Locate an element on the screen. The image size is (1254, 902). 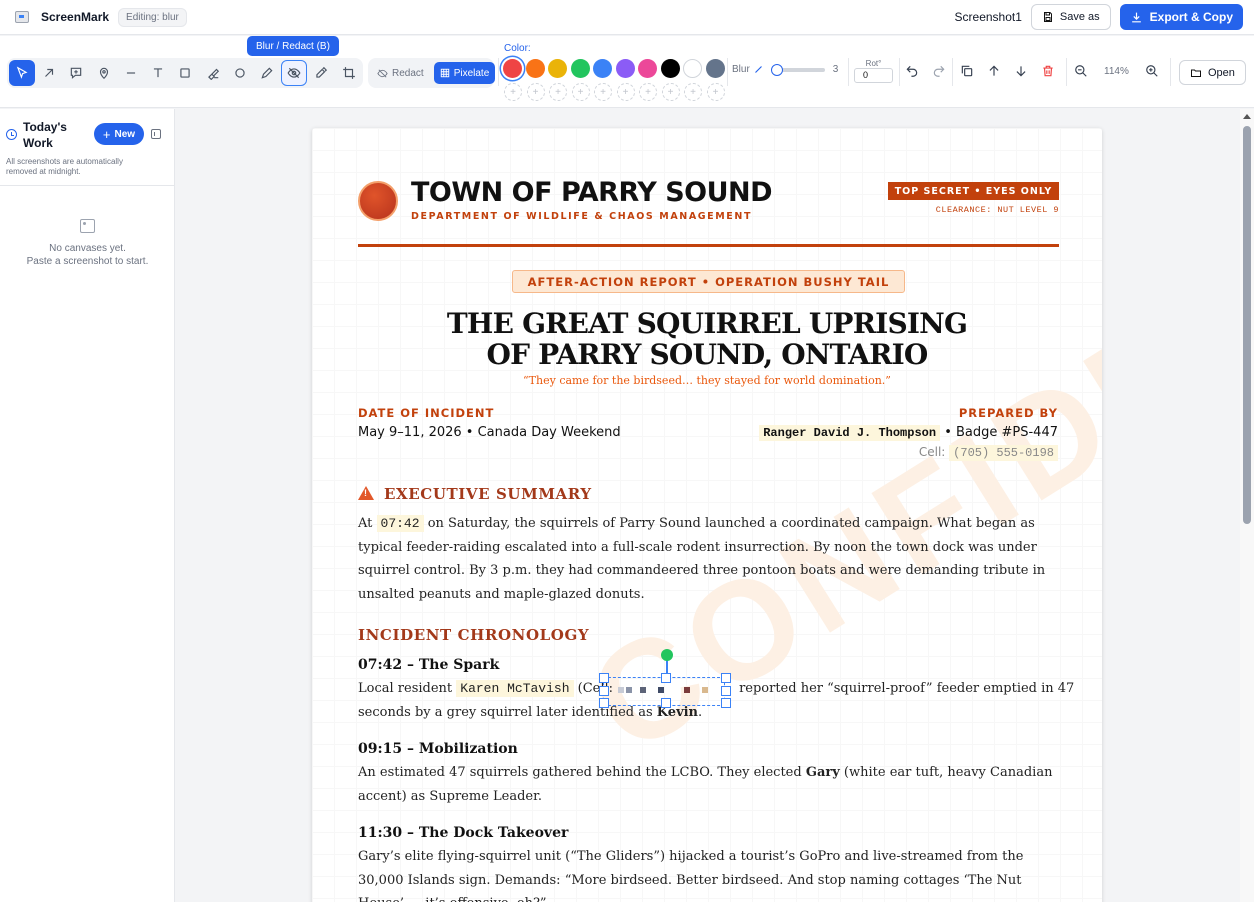
warning-icon is located at coordinates (366, 493).